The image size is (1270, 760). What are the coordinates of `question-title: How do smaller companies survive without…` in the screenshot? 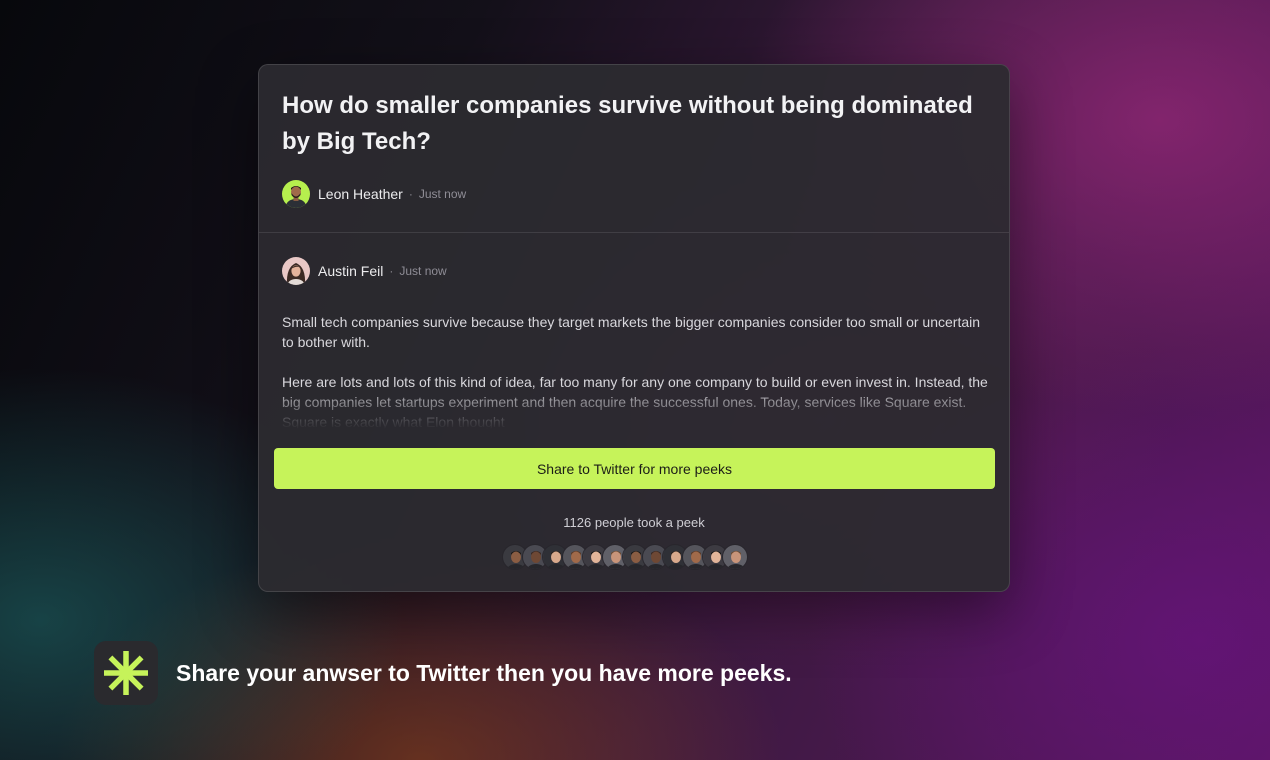 It's located at (627, 123).